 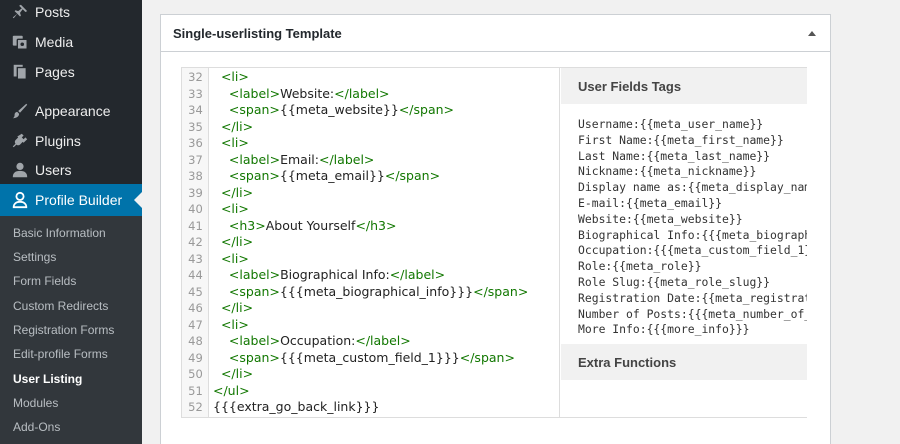 I want to click on submenu-basic-information: Basic Information, so click(x=59, y=233).